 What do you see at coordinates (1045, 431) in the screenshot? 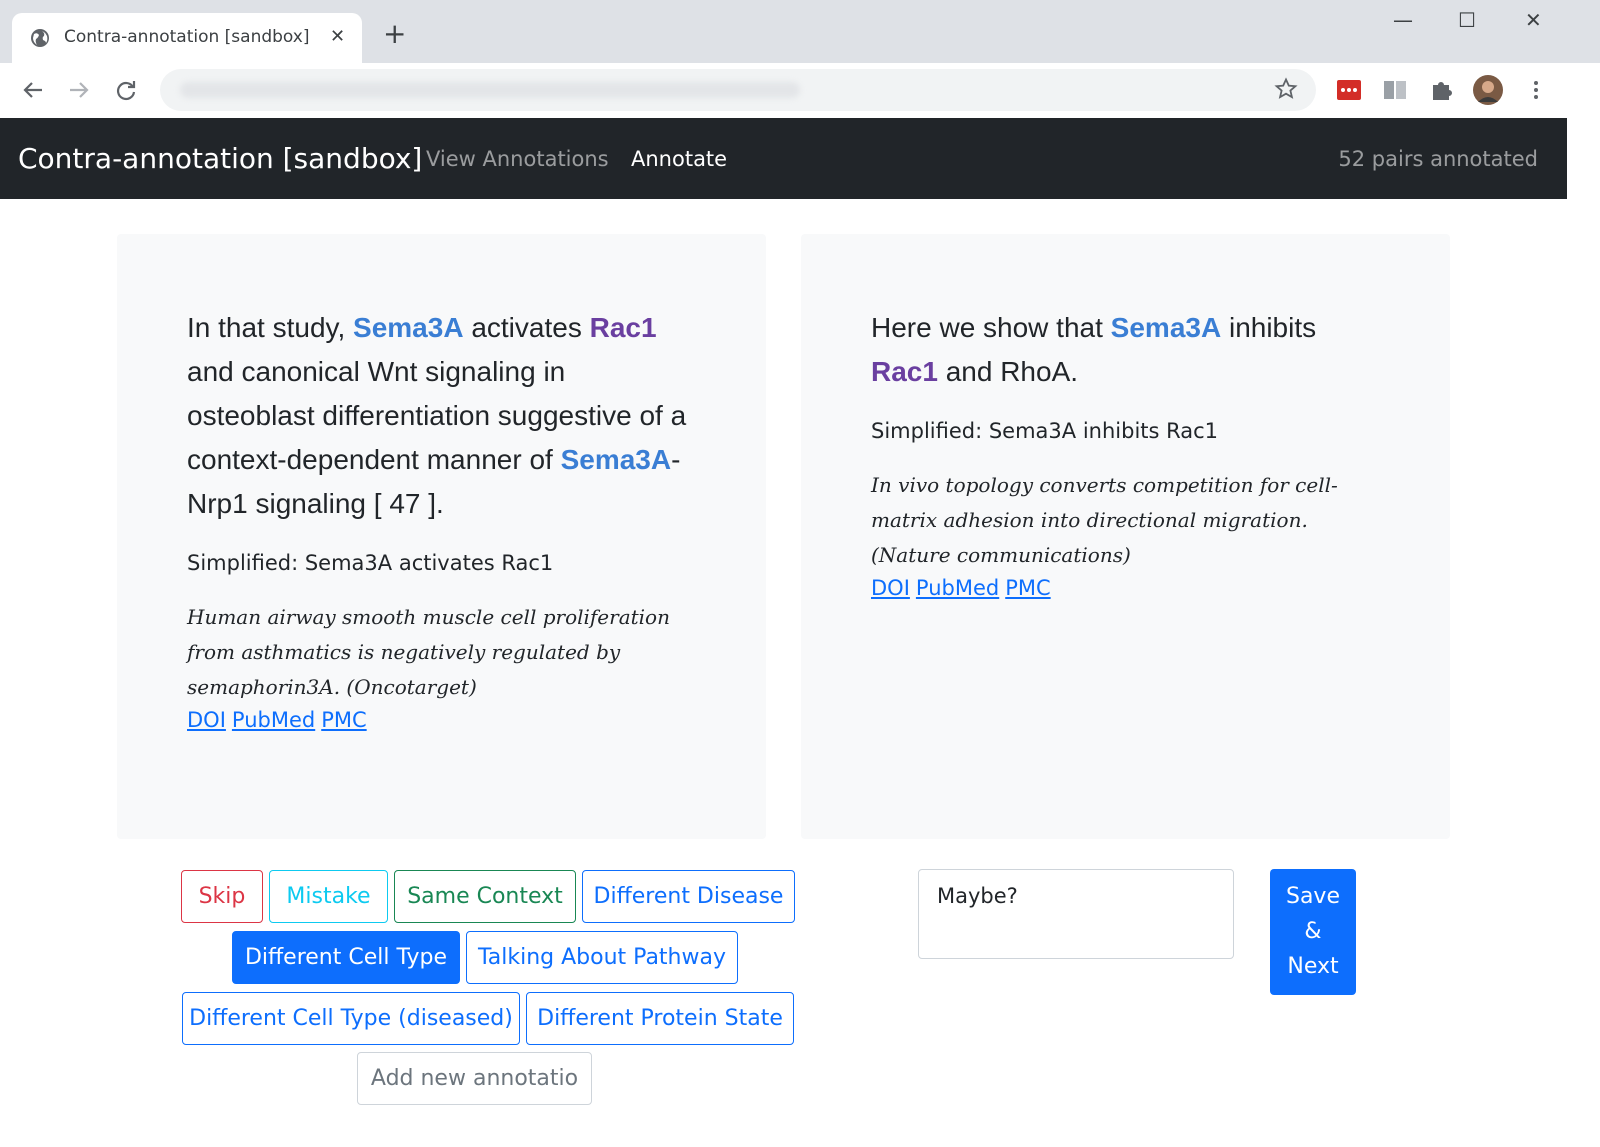
I see `right-simplified: Simplified: Sema3A inhibits Rac1` at bounding box center [1045, 431].